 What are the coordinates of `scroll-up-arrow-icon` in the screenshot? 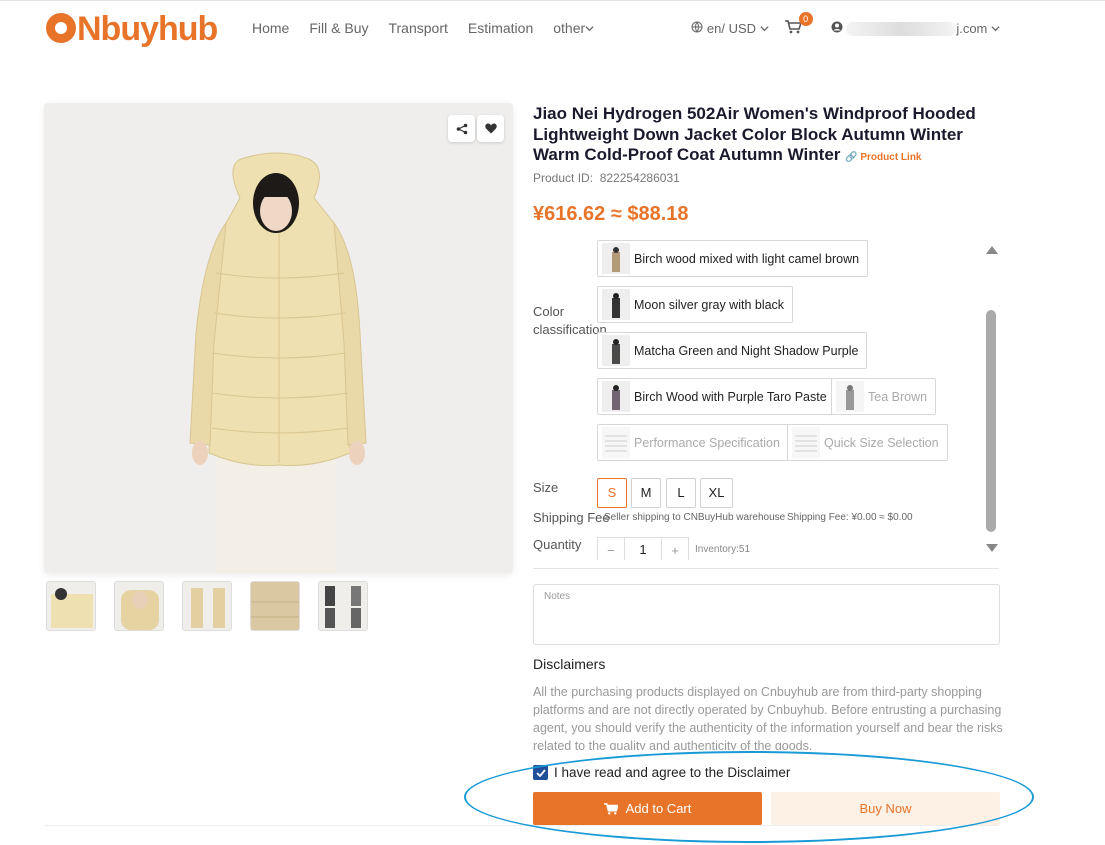 It's located at (992, 250).